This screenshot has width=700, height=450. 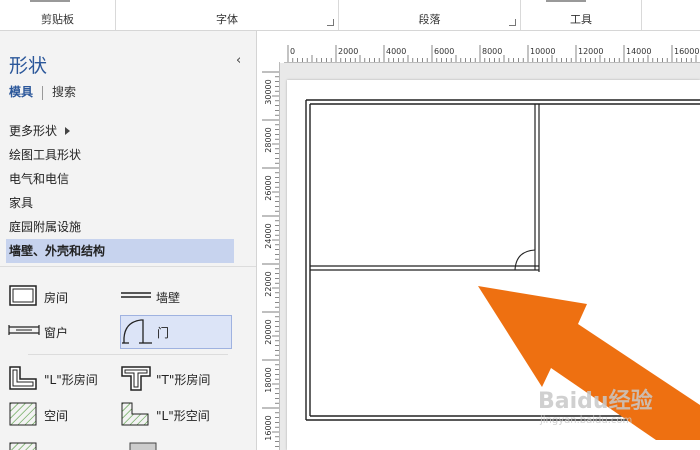 I want to click on shape-label: "T"形房间, so click(x=183, y=380).